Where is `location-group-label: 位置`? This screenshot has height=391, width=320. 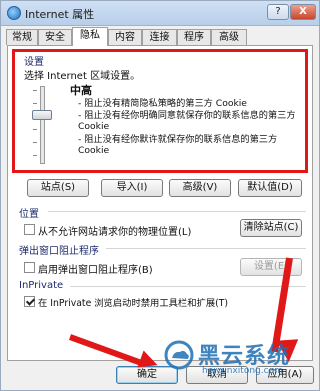
location-group-label: 位置 is located at coordinates (29, 214).